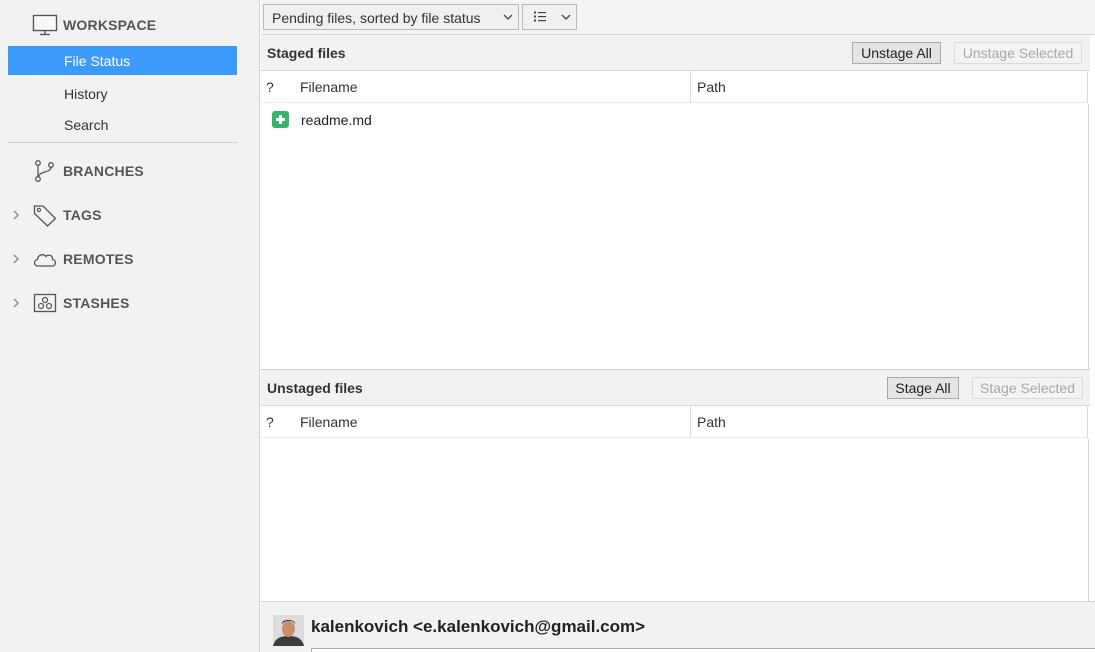 The image size is (1095, 652). I want to click on stage-all-button: Stage All, so click(923, 388).